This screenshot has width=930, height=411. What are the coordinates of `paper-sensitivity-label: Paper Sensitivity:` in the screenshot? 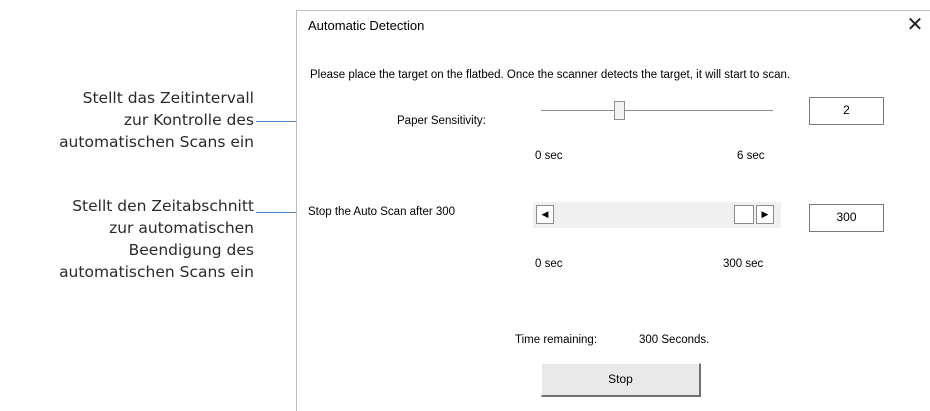 It's located at (441, 121).